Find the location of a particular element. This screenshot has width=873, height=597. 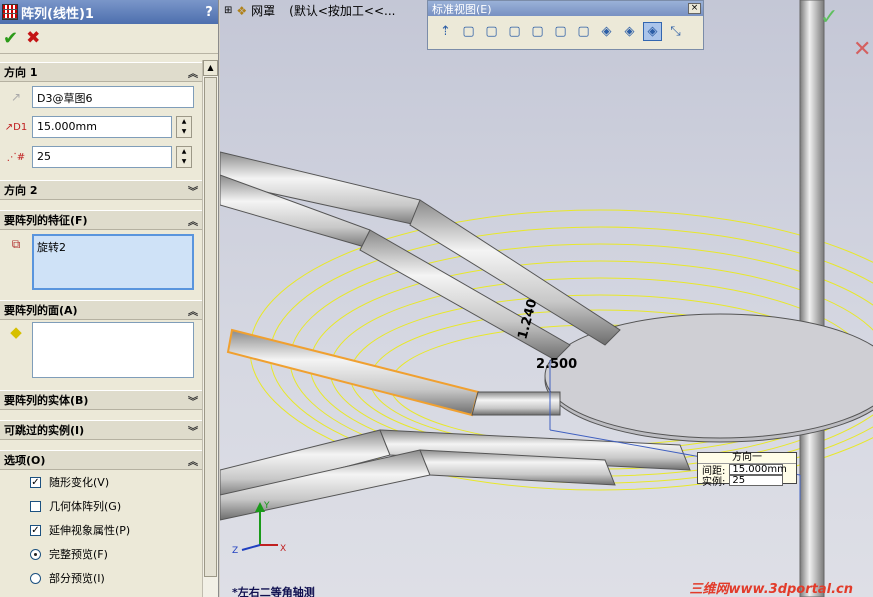

option-propagate-visual: ✓ 延伸视象属性(P) is located at coordinates (101, 530).